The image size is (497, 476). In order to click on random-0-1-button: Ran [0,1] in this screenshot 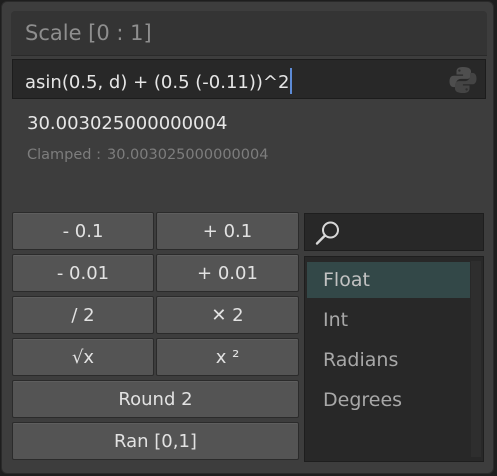, I will do `click(155, 441)`.